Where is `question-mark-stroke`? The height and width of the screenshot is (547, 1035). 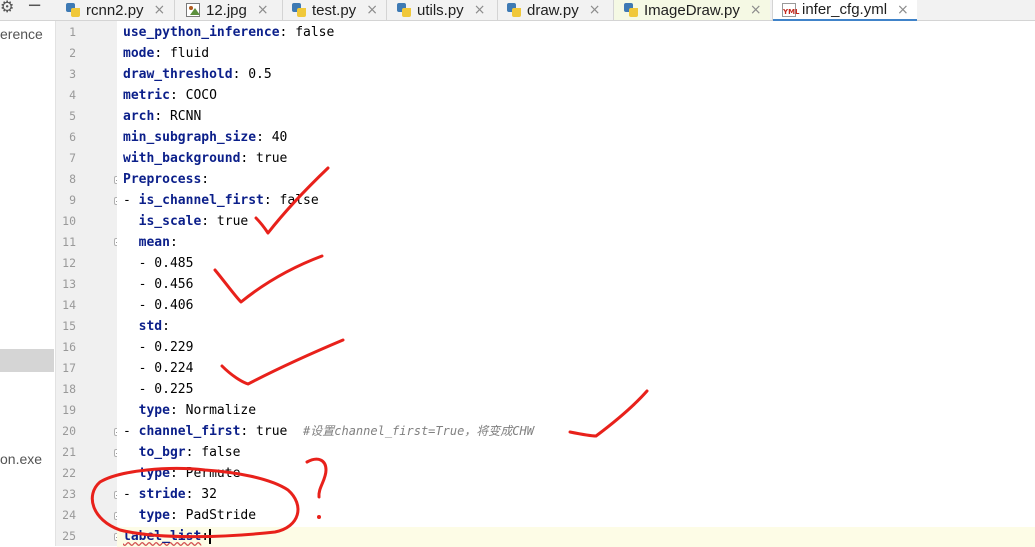
question-mark-stroke is located at coordinates (316, 478).